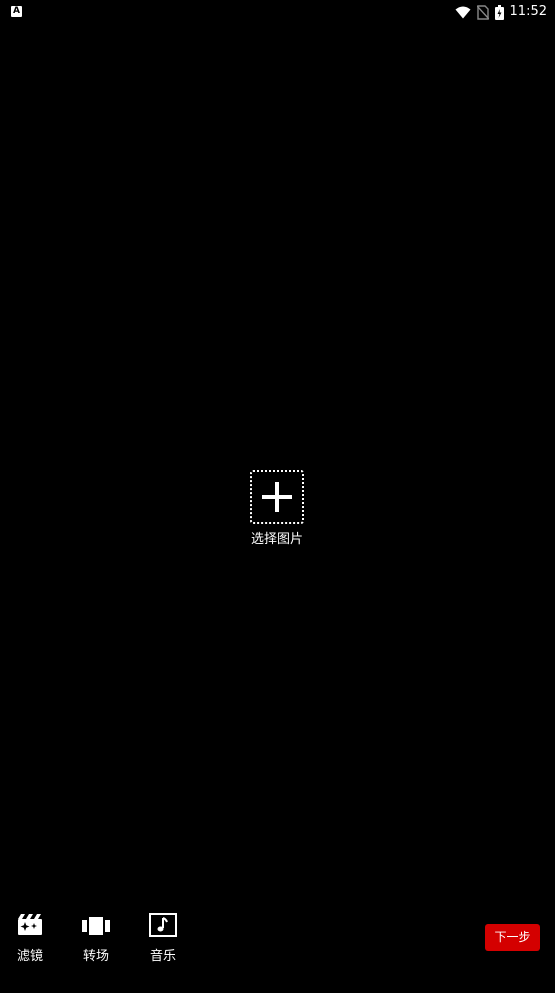 Image resolution: width=555 pixels, height=993 pixels. What do you see at coordinates (29, 956) in the screenshot?
I see `filter-label: 滤镜` at bounding box center [29, 956].